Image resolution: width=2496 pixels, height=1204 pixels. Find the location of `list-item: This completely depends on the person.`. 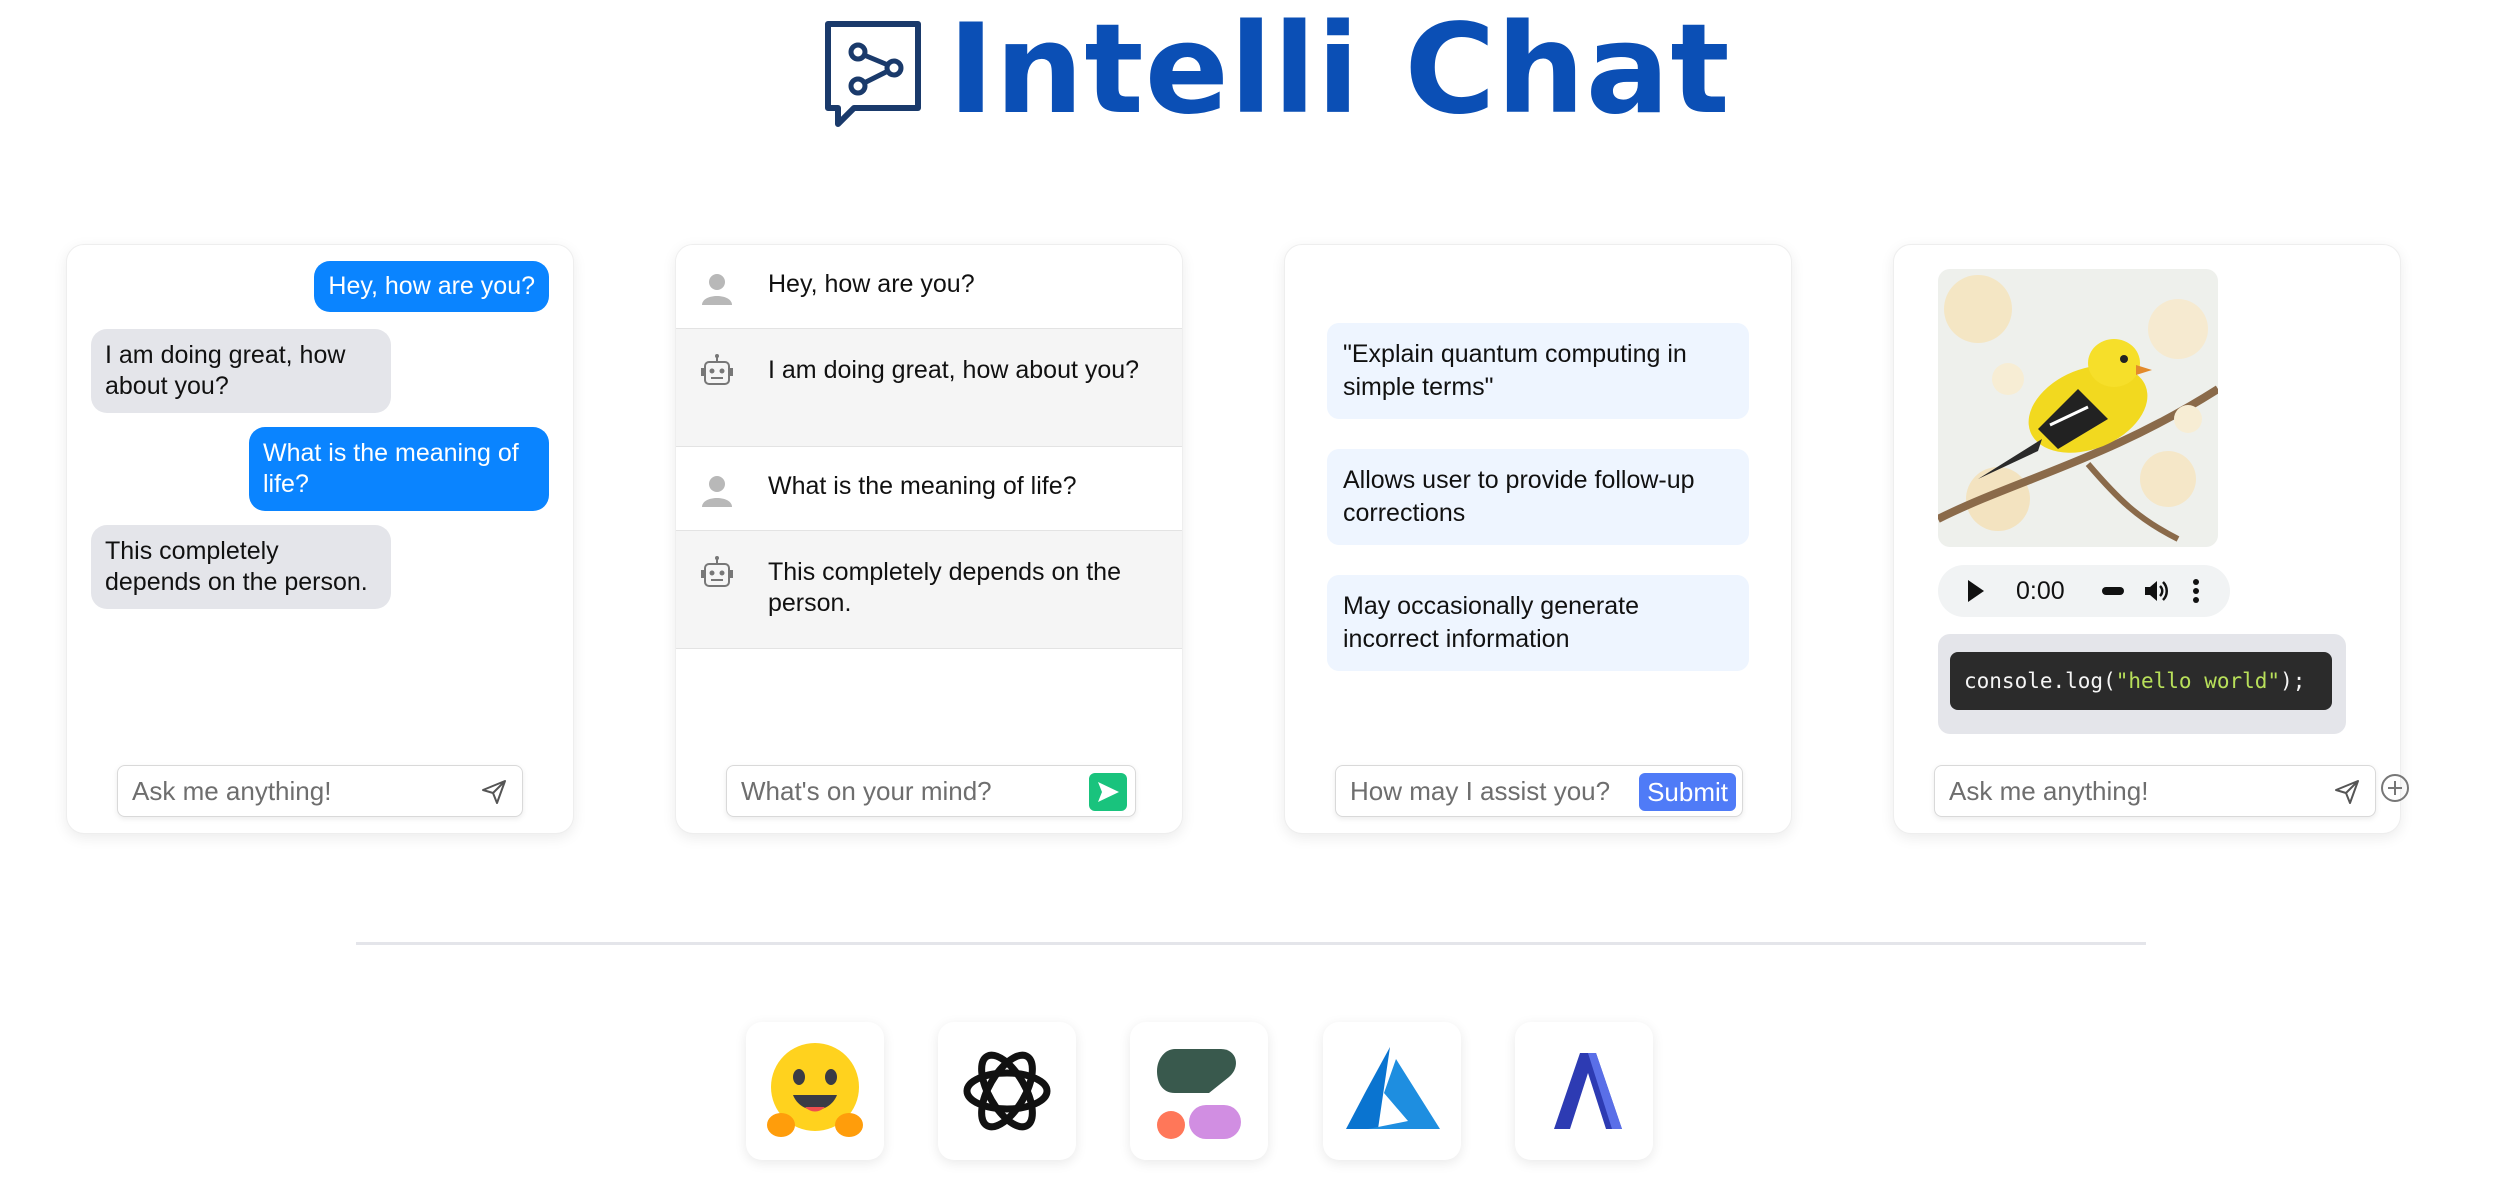

list-item: This completely depends on the person. is located at coordinates (929, 590).